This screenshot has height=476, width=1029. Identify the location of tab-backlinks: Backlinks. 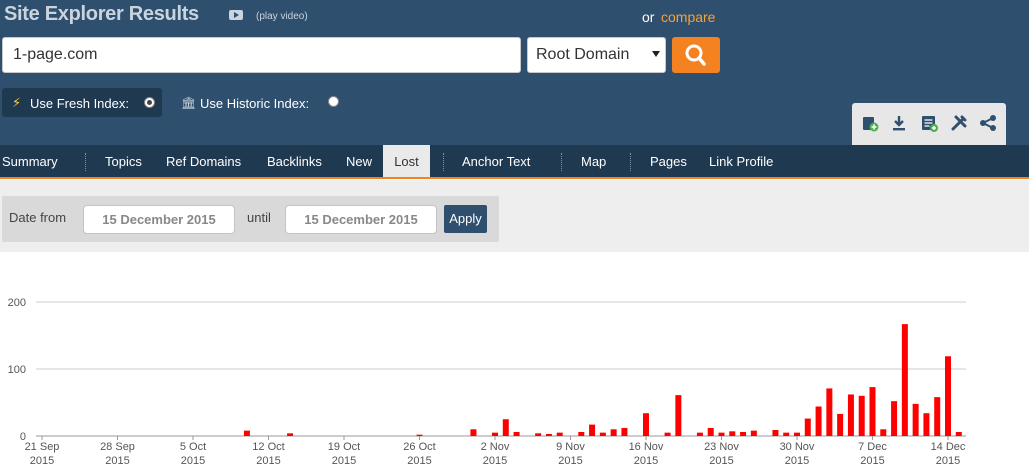
(294, 161).